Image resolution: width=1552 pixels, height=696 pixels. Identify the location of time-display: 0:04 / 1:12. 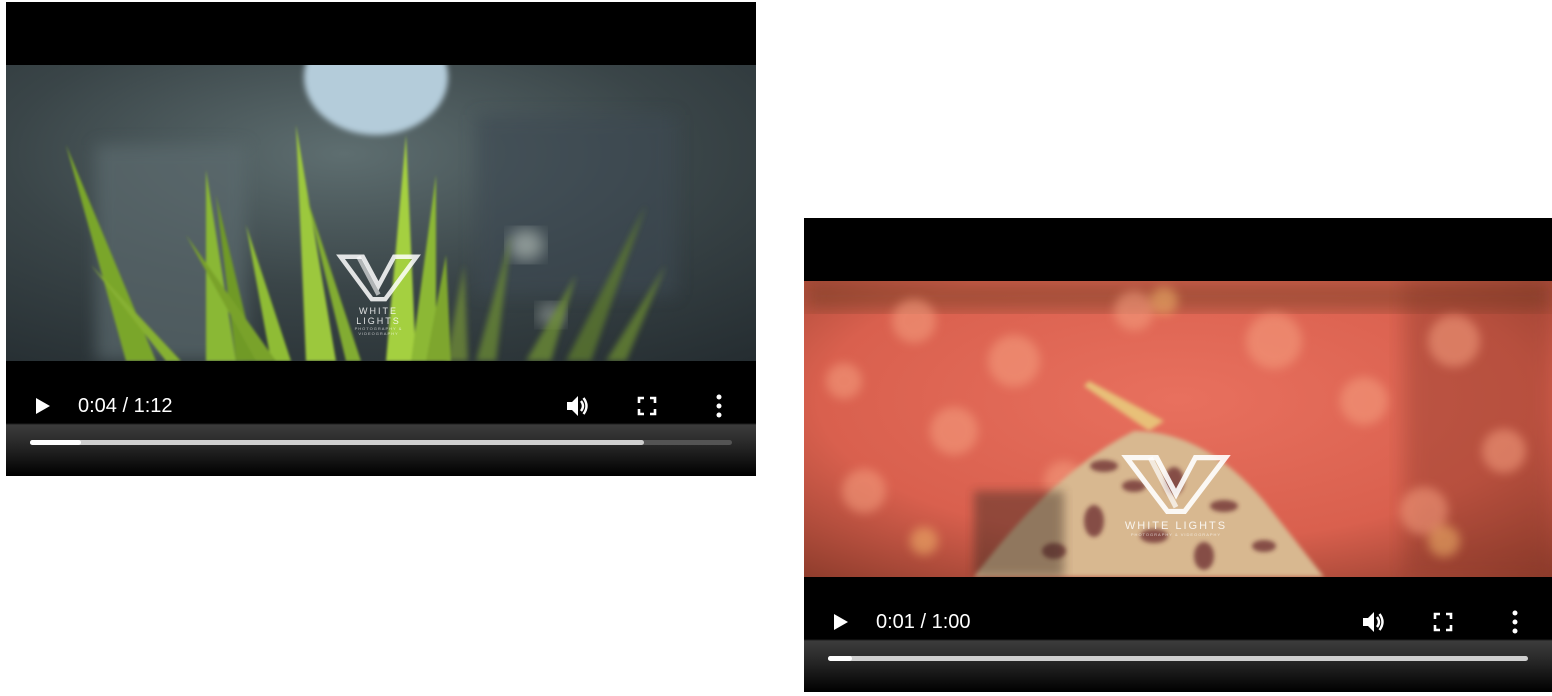
(125, 406).